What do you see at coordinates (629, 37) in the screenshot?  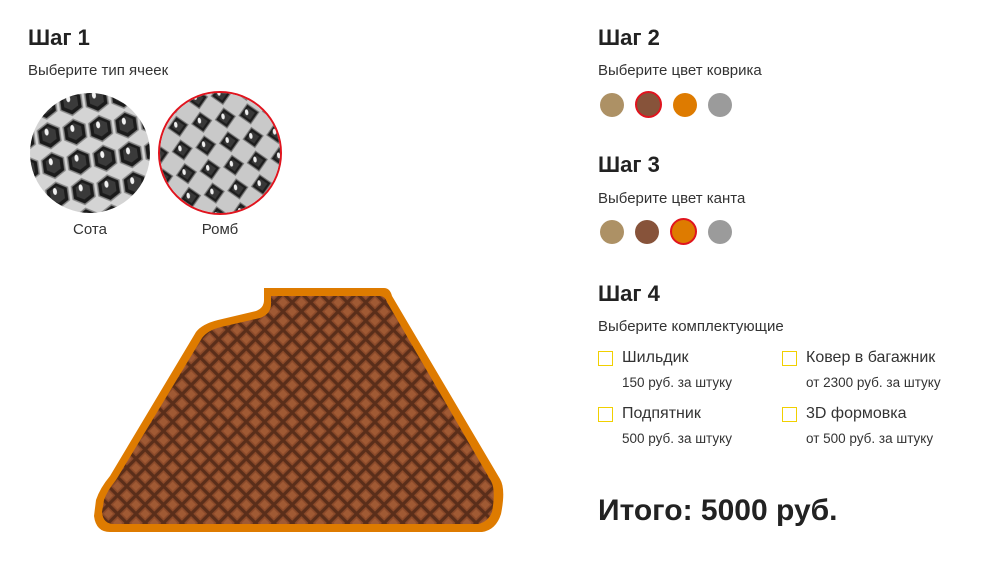 I see `step2-title: Шаг 2` at bounding box center [629, 37].